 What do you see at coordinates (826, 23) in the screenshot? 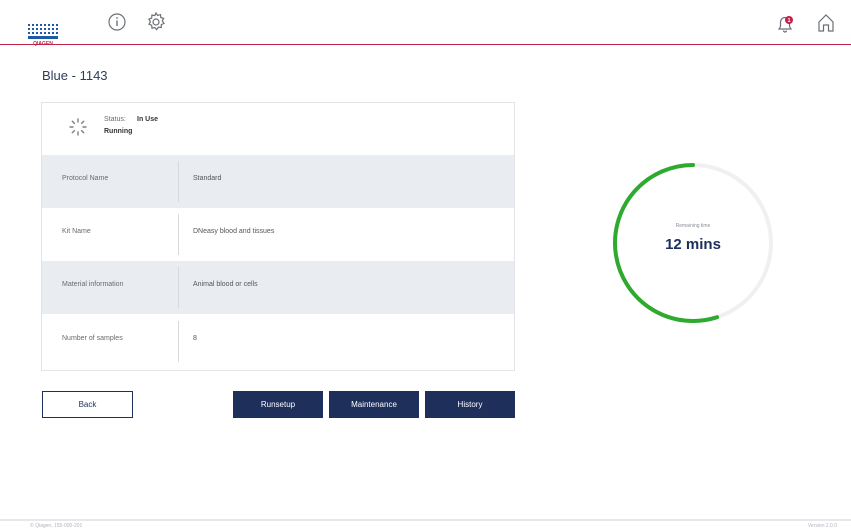
I see `home-icon` at bounding box center [826, 23].